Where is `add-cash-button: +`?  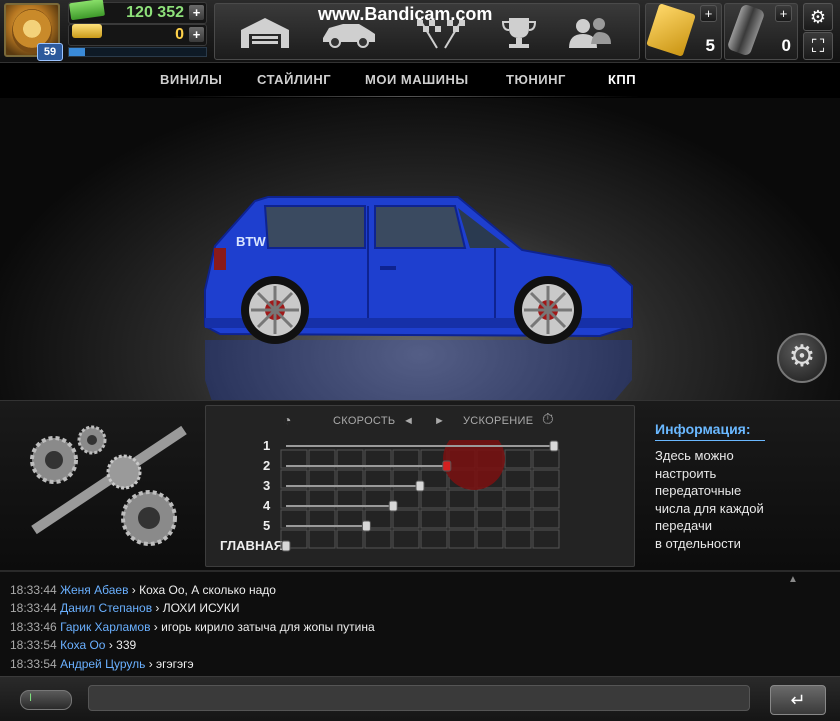 add-cash-button: + is located at coordinates (196, 12).